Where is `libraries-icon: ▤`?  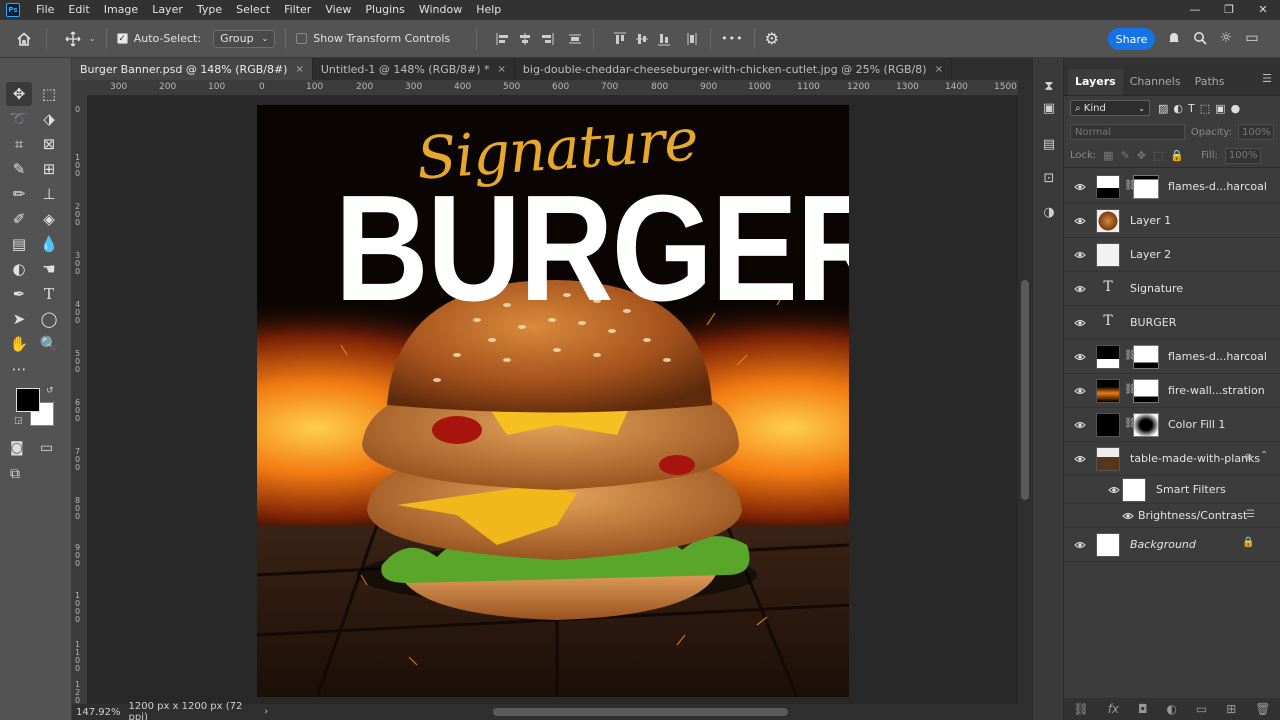
libraries-icon: ▤ is located at coordinates (1049, 144).